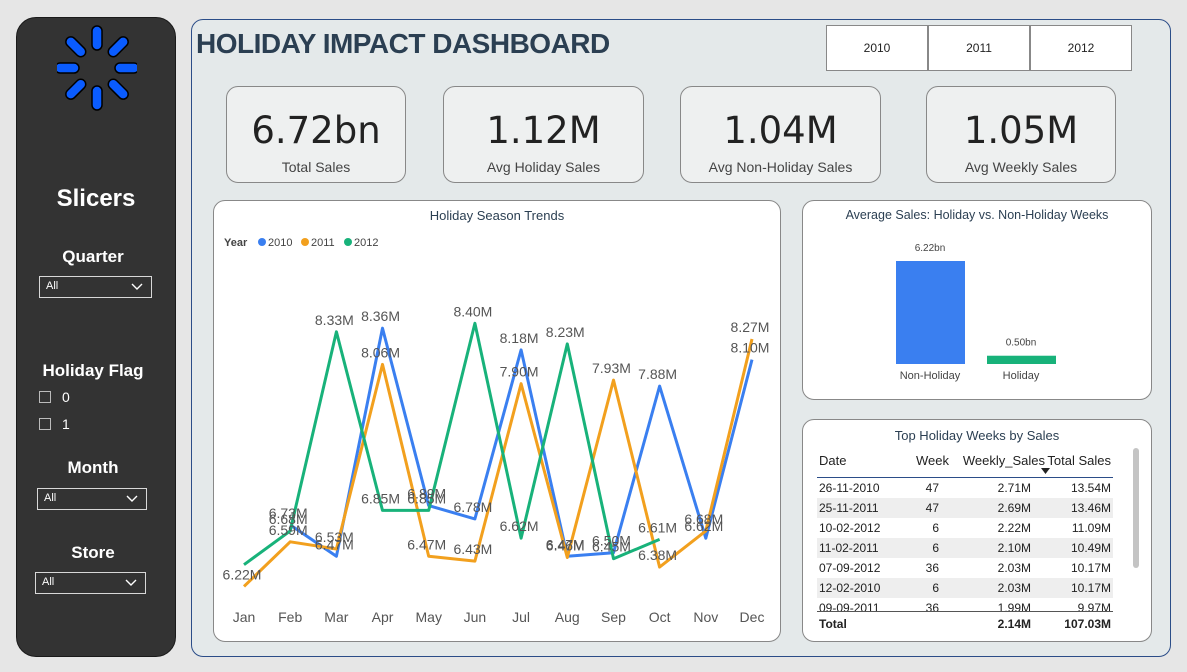 This screenshot has height=672, width=1187. Describe the element at coordinates (383, 617) in the screenshot. I see `x-tick-label: Apr` at that location.